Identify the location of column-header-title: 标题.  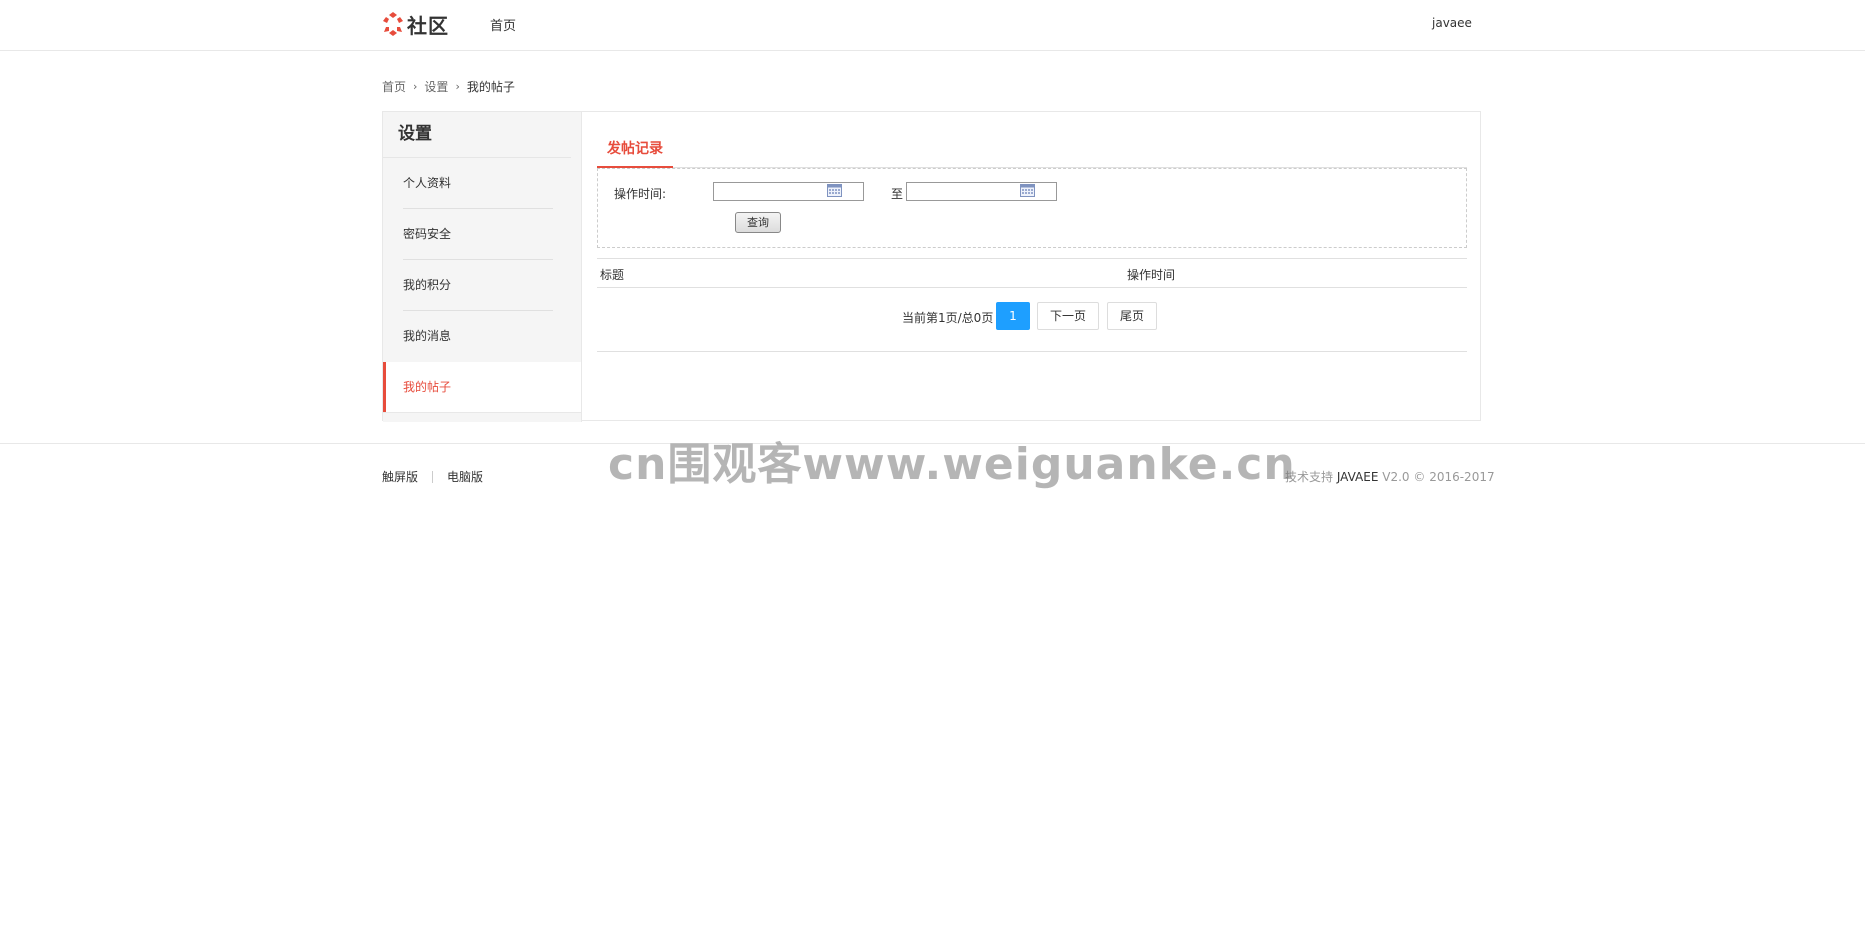
(612, 275).